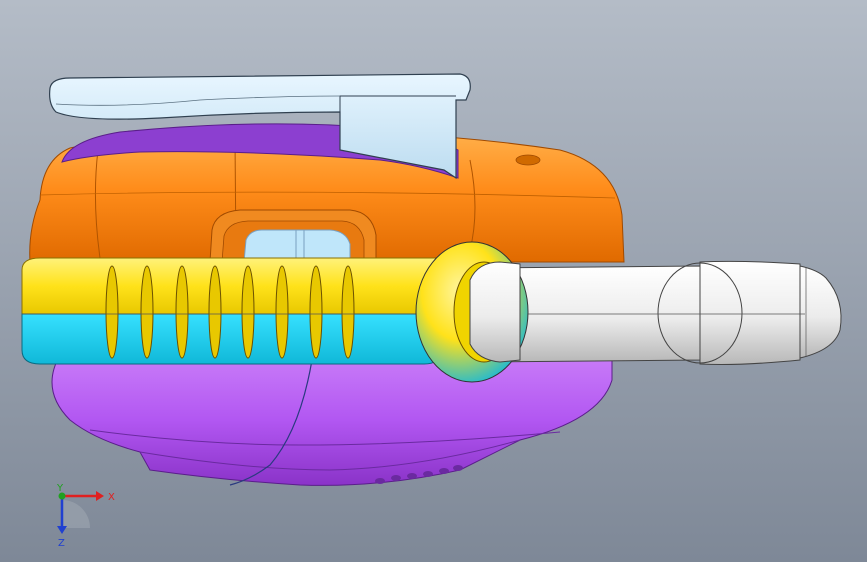  What do you see at coordinates (660, 312) in the screenshot?
I see `antenna` at bounding box center [660, 312].